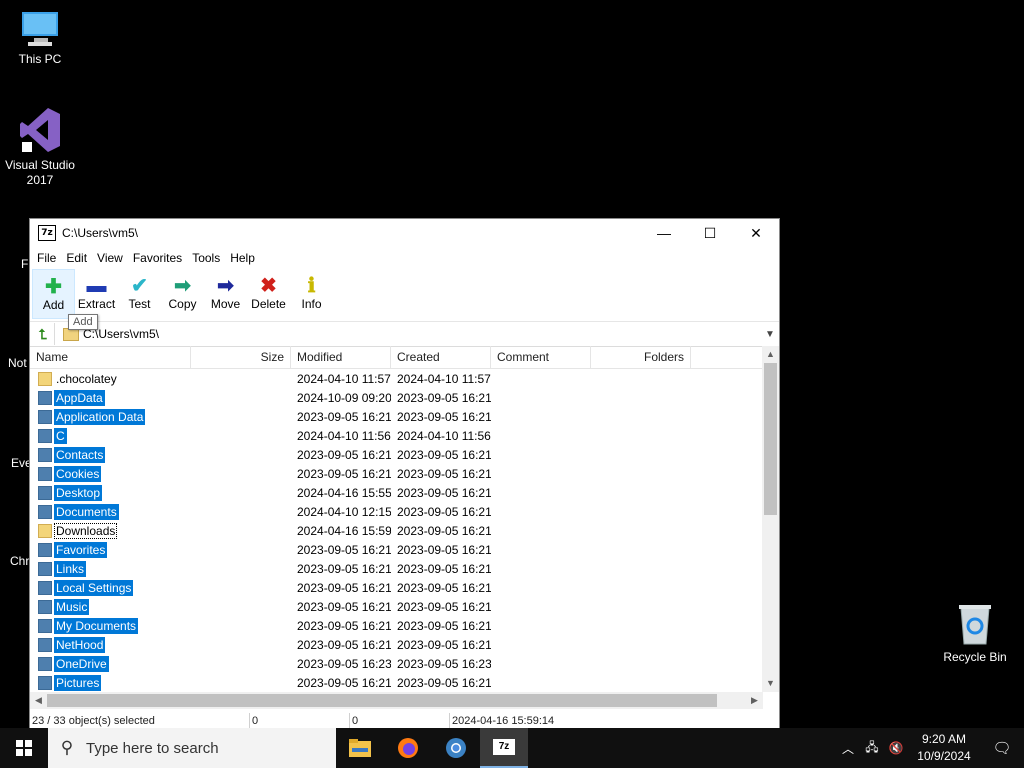  I want to click on info-button: ℹ Info, so click(311, 290).